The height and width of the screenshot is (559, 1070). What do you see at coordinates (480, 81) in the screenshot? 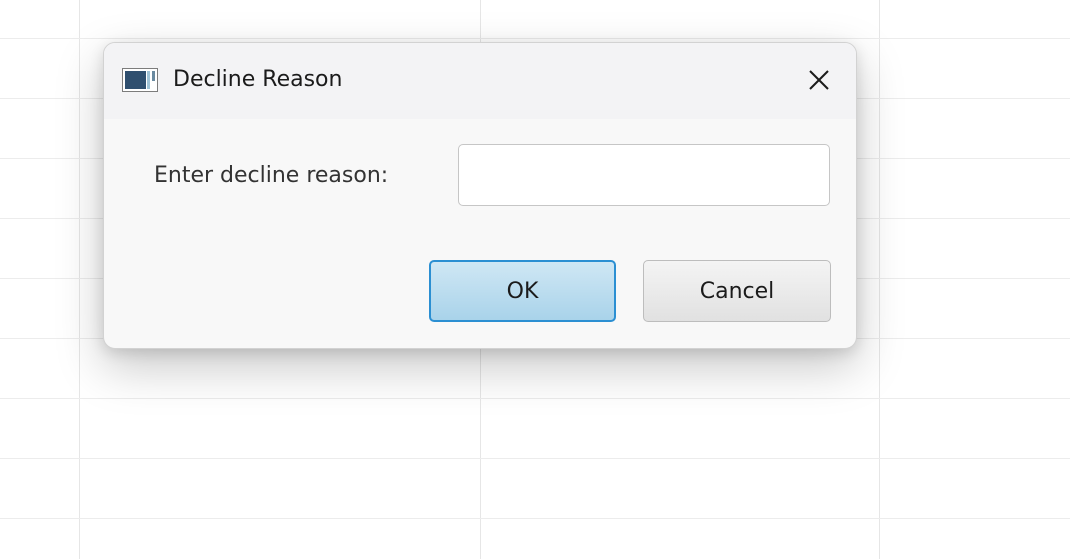
I see `dialog-titlebar: Decline Reason` at bounding box center [480, 81].